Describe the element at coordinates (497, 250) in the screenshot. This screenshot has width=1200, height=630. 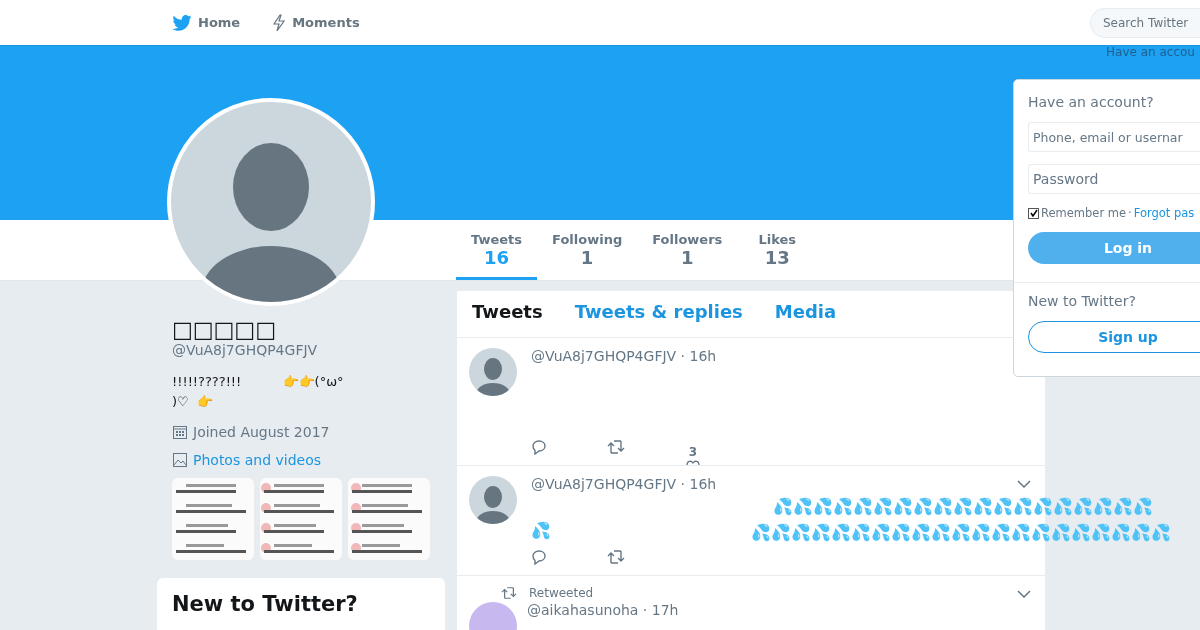
I see `stat-tab: Tweets 16` at that location.